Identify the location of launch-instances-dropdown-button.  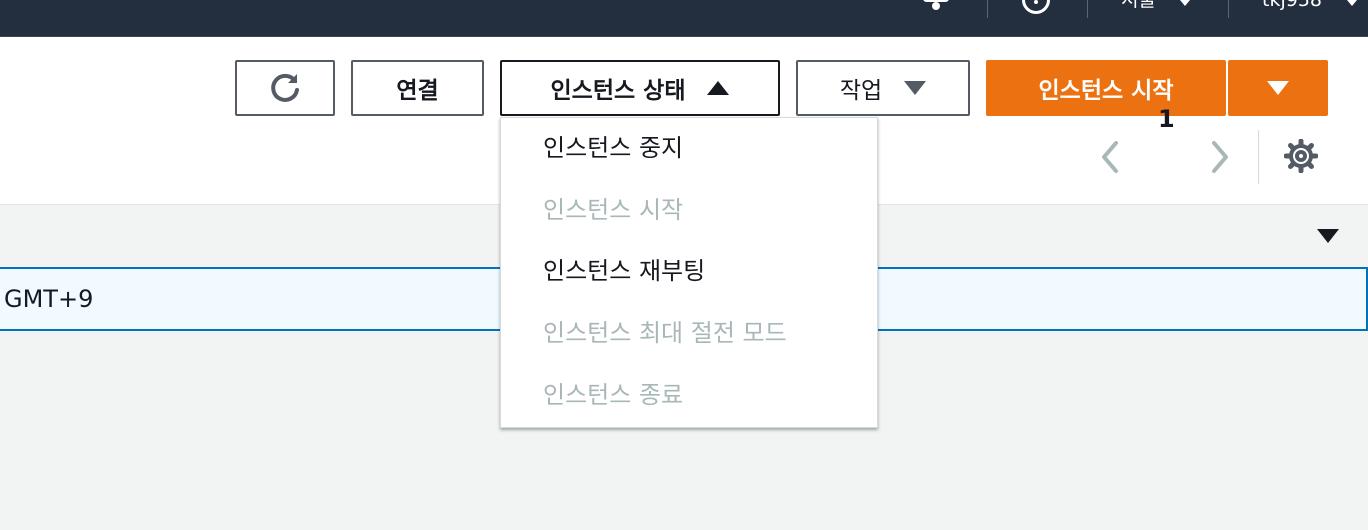
(1278, 88).